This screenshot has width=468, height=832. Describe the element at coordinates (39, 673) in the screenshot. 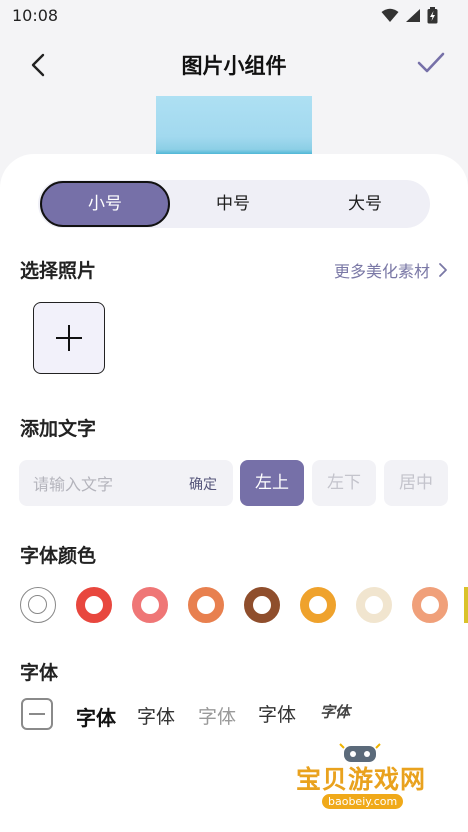

I see `font-section-title: 字体` at that location.